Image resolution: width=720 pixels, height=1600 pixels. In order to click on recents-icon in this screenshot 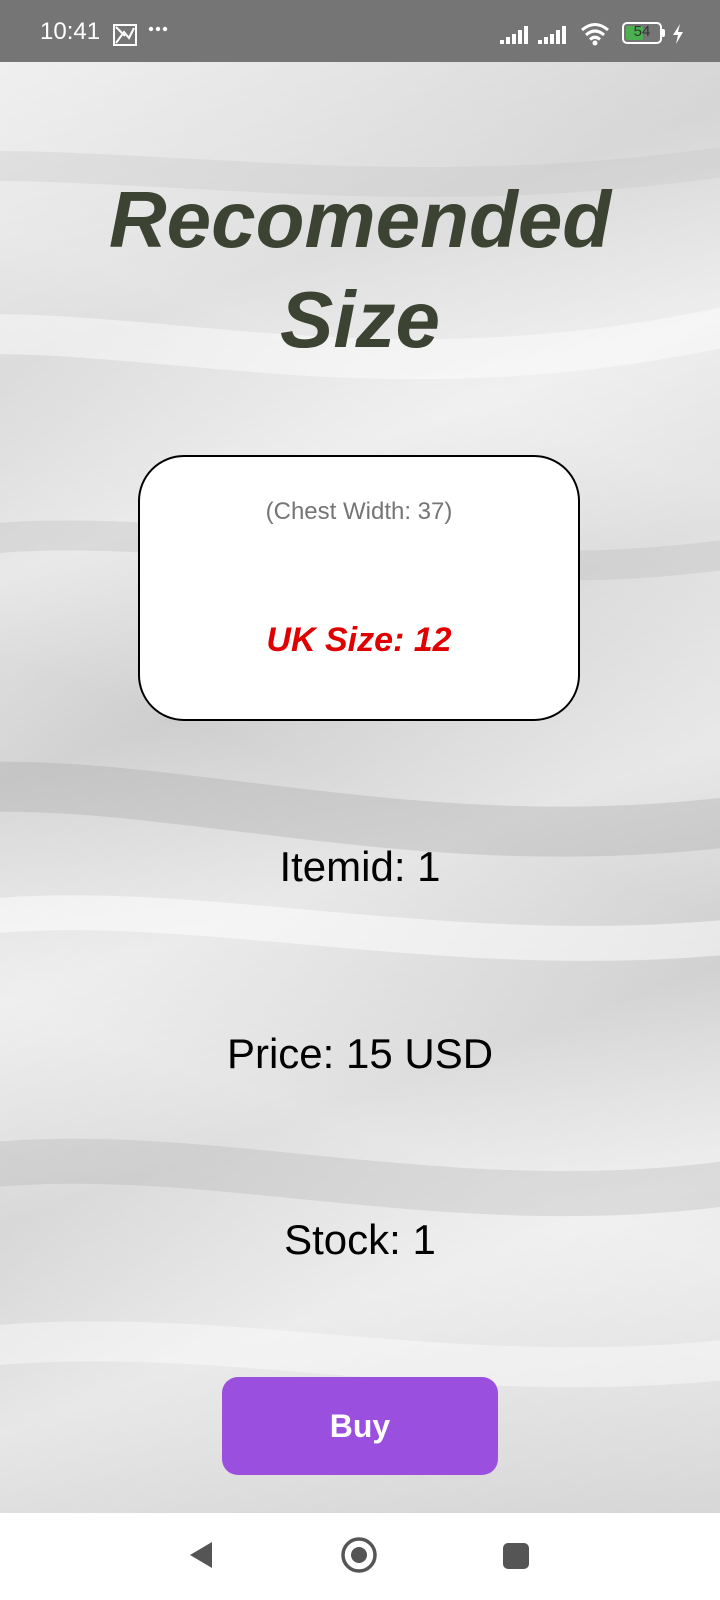, I will do `click(516, 1556)`.